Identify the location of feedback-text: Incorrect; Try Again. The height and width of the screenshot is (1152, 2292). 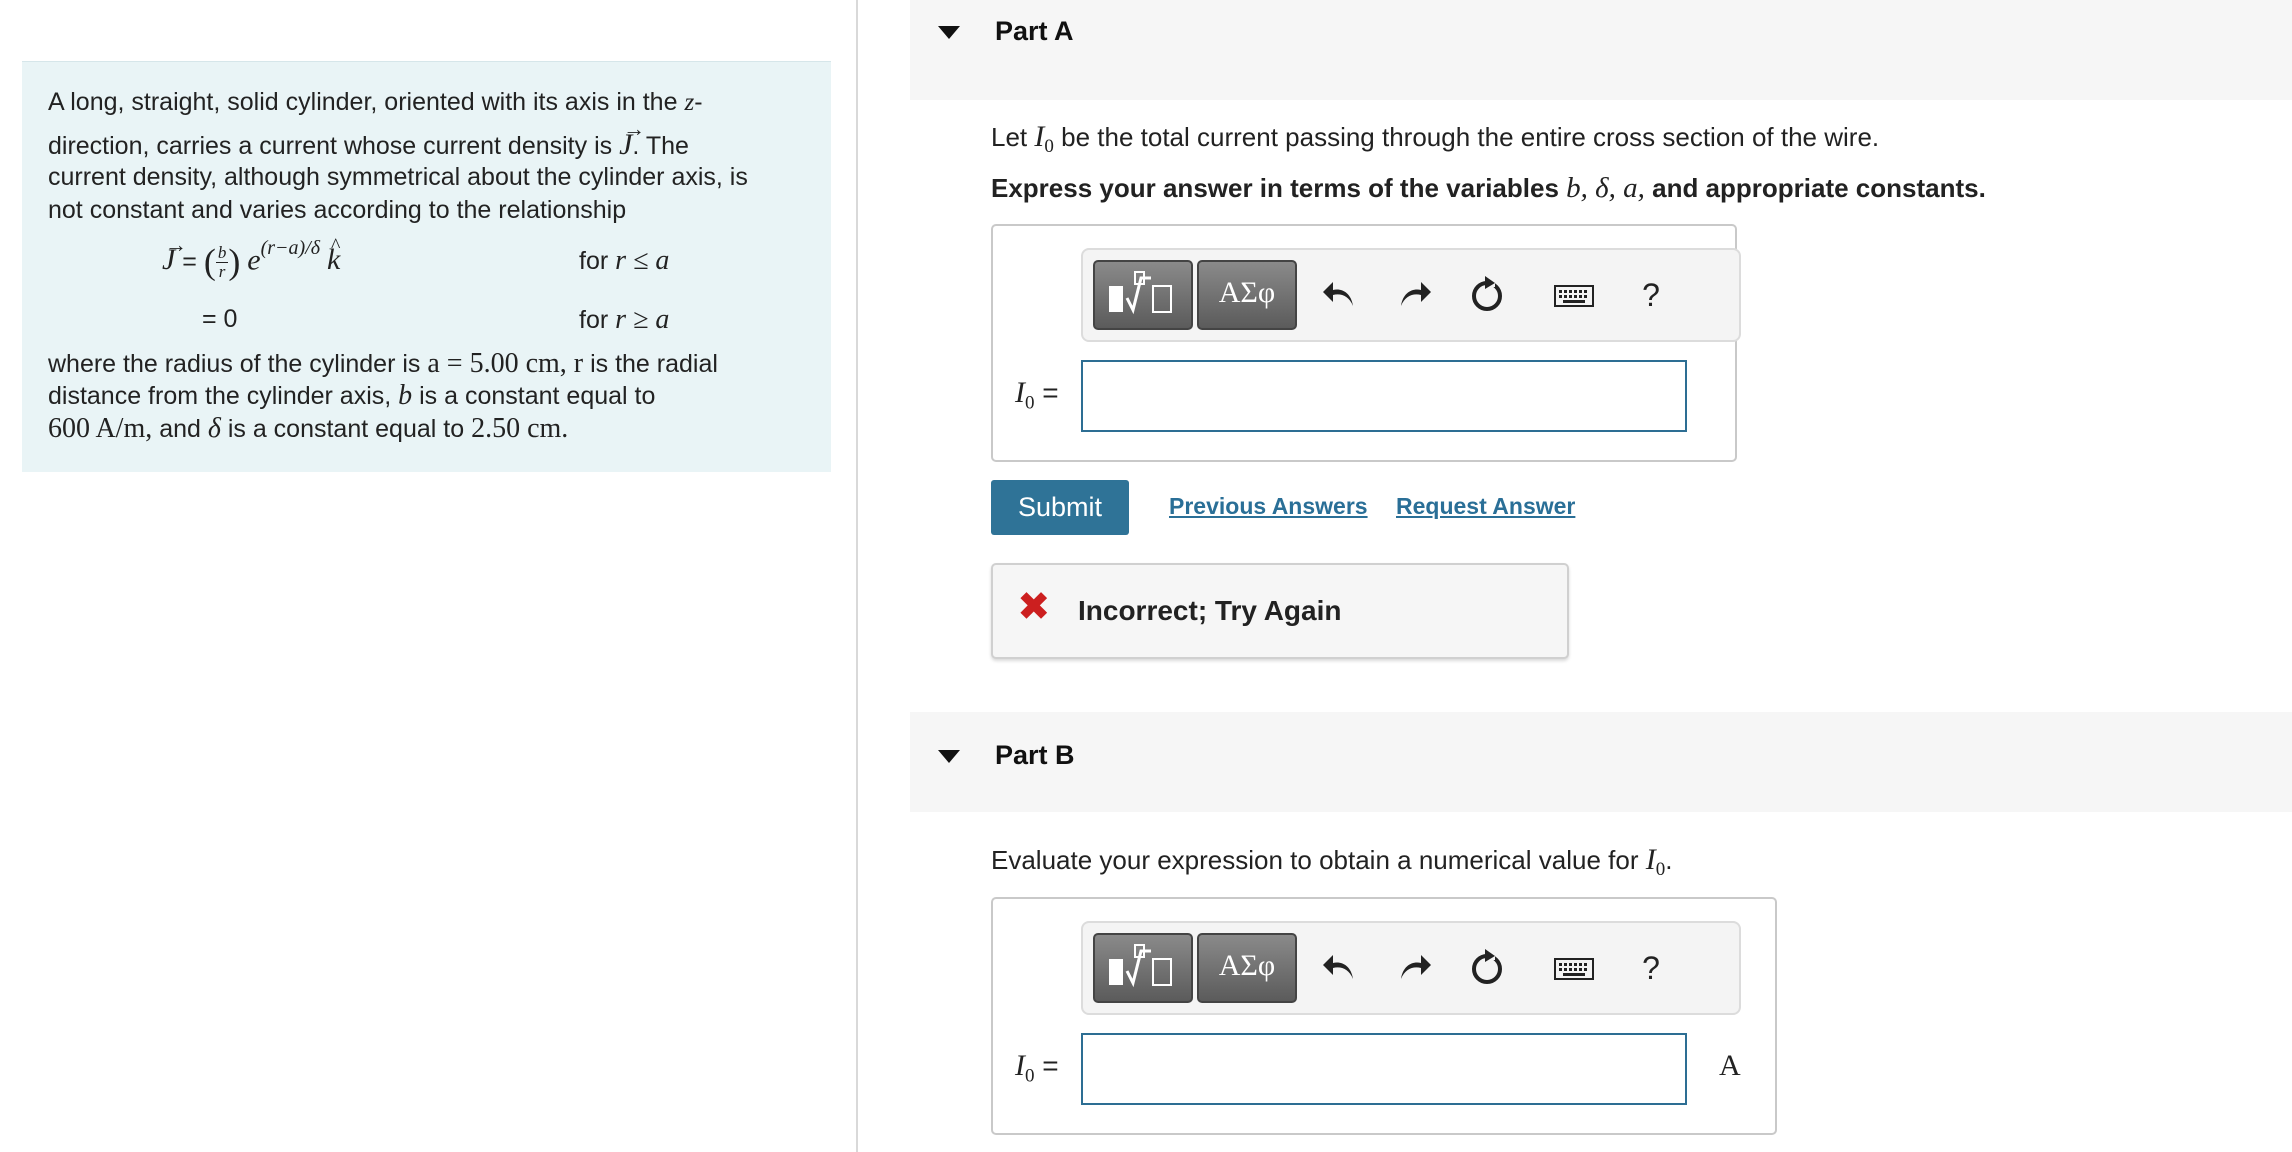
(1210, 610).